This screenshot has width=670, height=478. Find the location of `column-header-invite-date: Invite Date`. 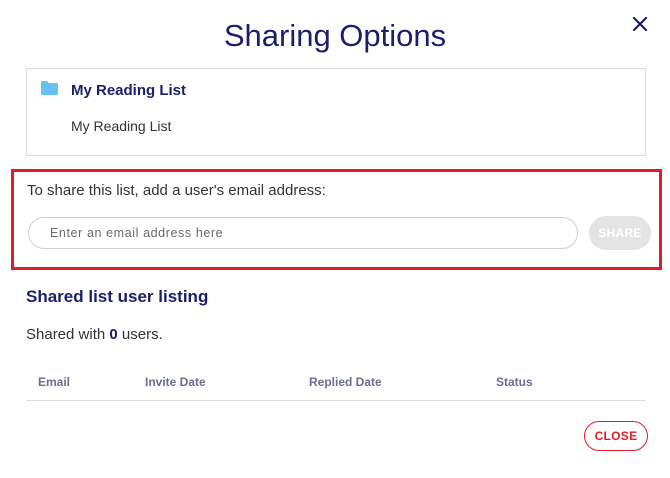

column-header-invite-date: Invite Date is located at coordinates (175, 382).